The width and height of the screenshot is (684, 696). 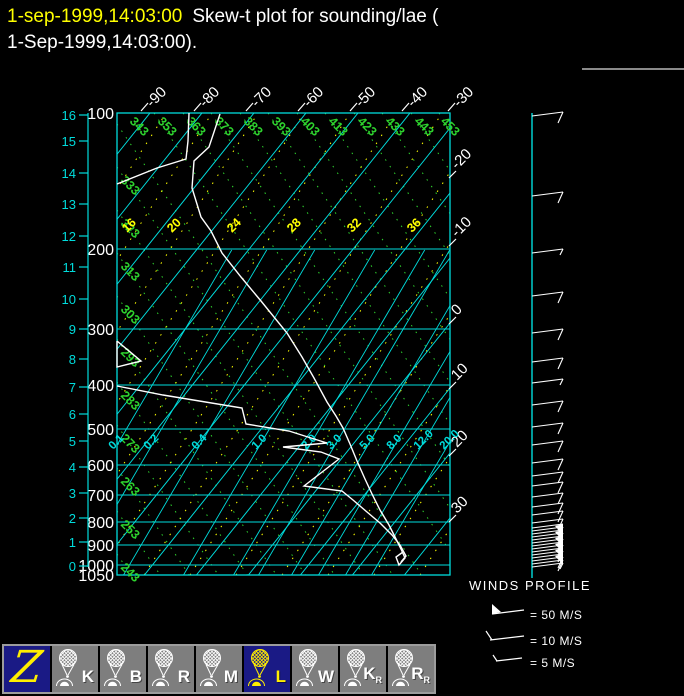 What do you see at coordinates (96, 576) in the screenshot?
I see `pressure-label: 1050` at bounding box center [96, 576].